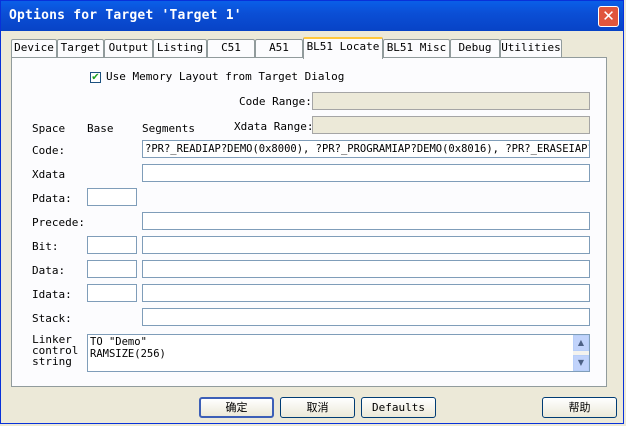 The height and width of the screenshot is (426, 626). Describe the element at coordinates (608, 16) in the screenshot. I see `close-icon: ✕` at that location.